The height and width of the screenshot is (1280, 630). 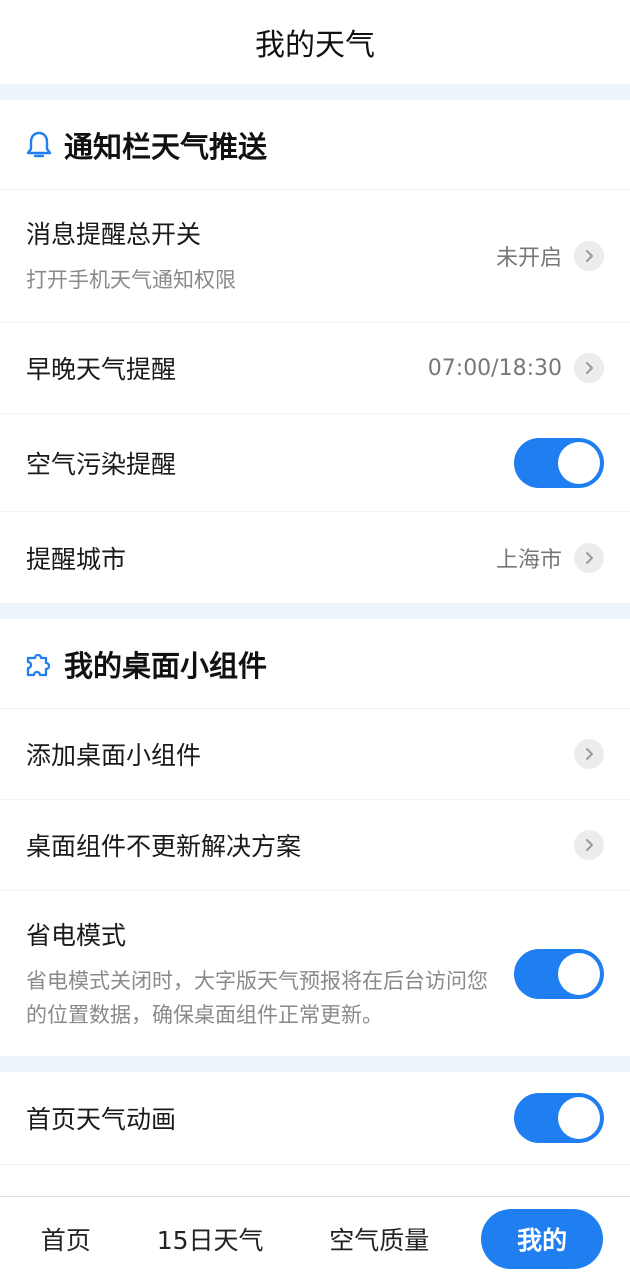 What do you see at coordinates (39, 145) in the screenshot?
I see `bell-icon` at bounding box center [39, 145].